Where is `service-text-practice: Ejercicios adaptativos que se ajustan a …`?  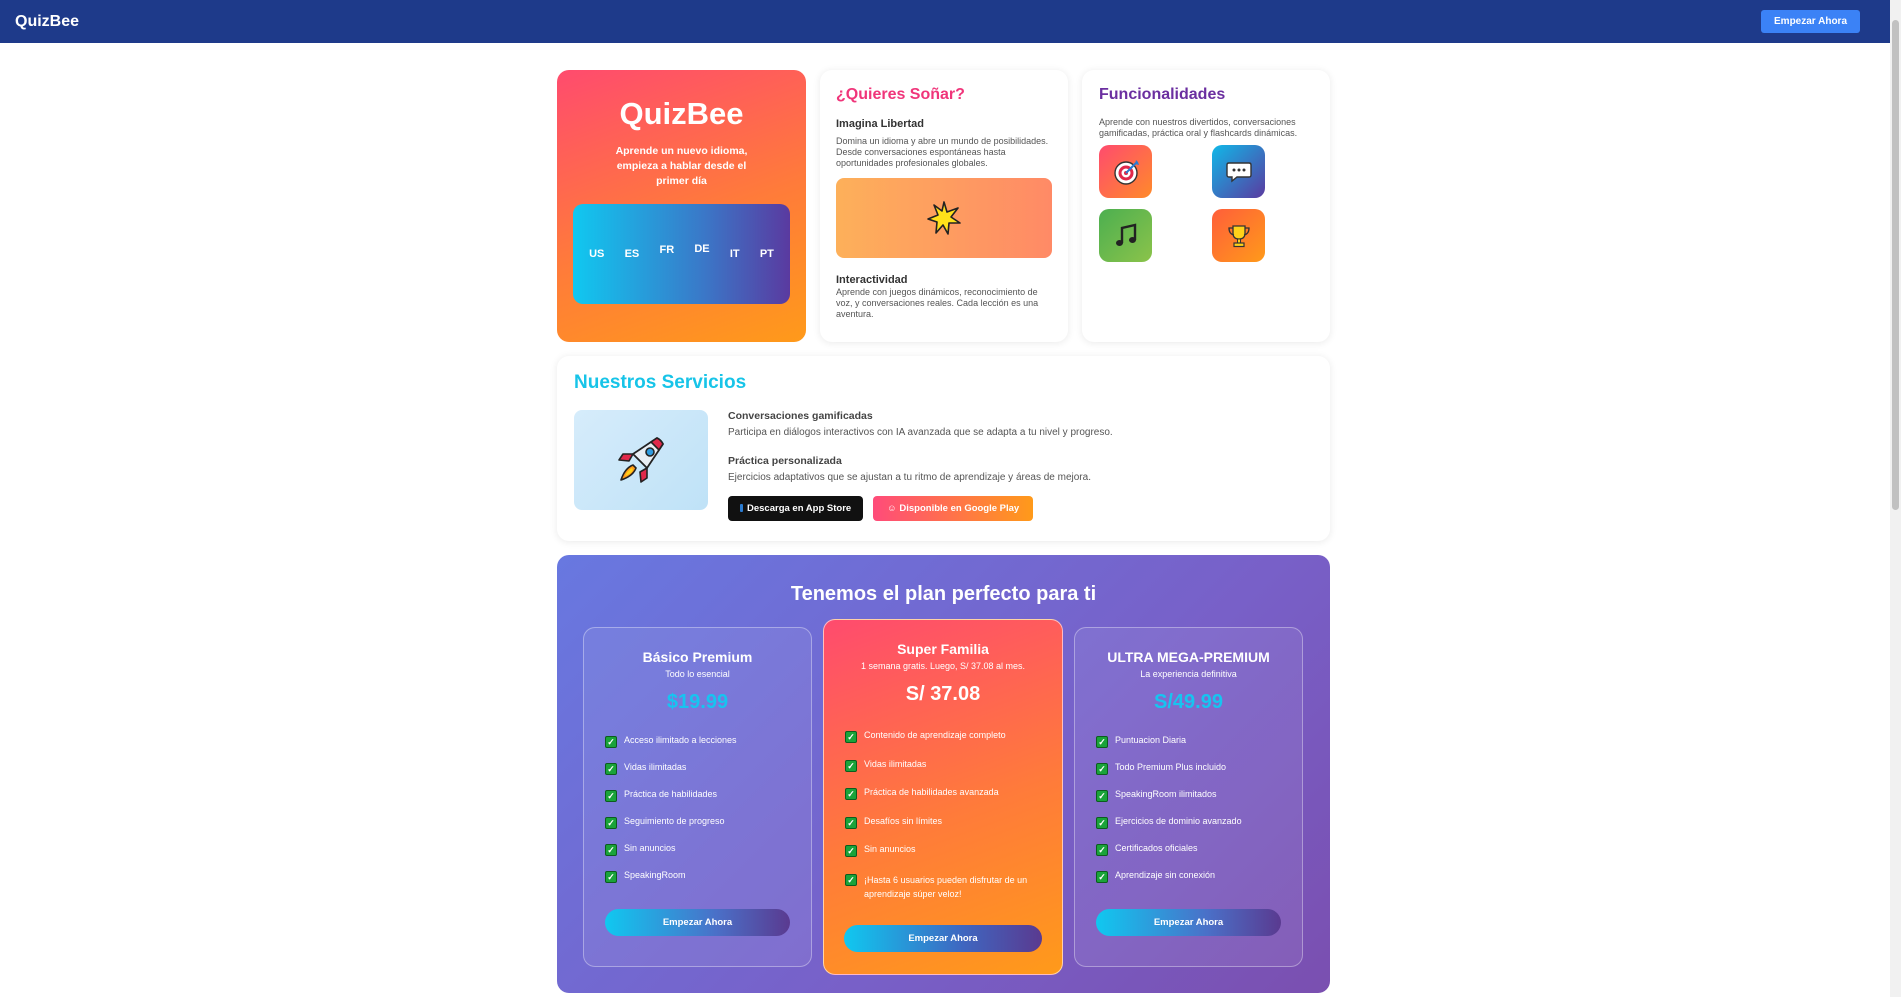 service-text-practice: Ejercicios adaptativos que se ajustan a … is located at coordinates (909, 477).